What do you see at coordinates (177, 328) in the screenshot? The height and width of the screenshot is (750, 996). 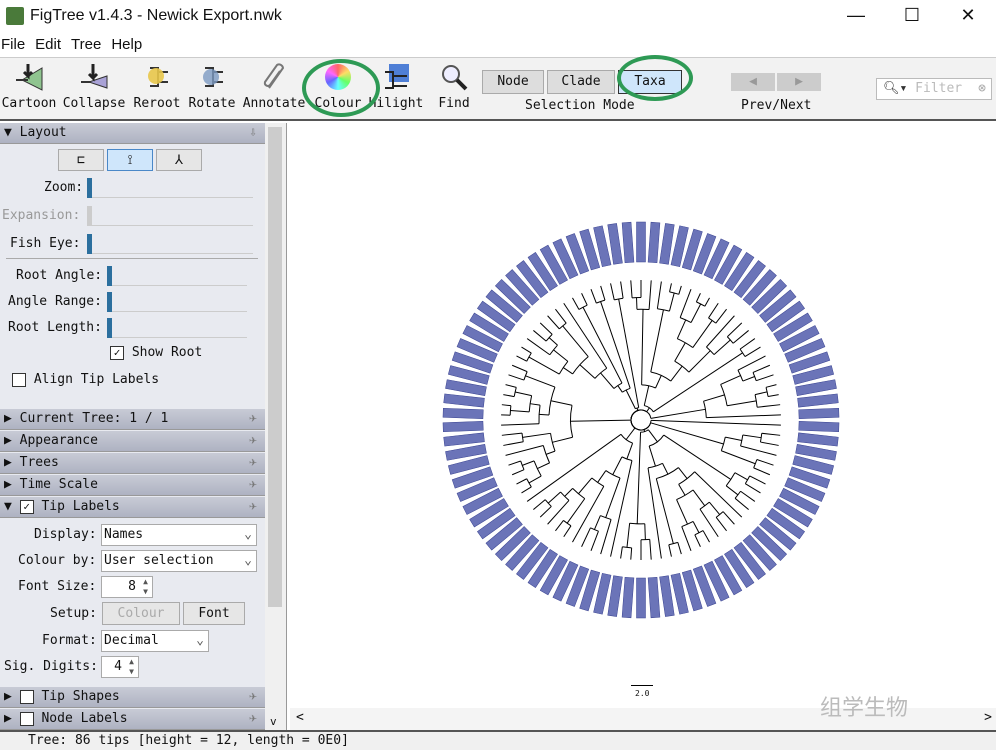 I see `root-length-slider` at bounding box center [177, 328].